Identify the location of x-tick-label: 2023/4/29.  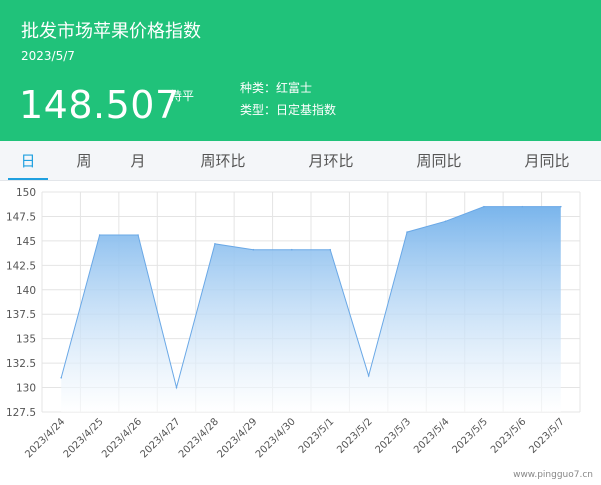
(237, 438).